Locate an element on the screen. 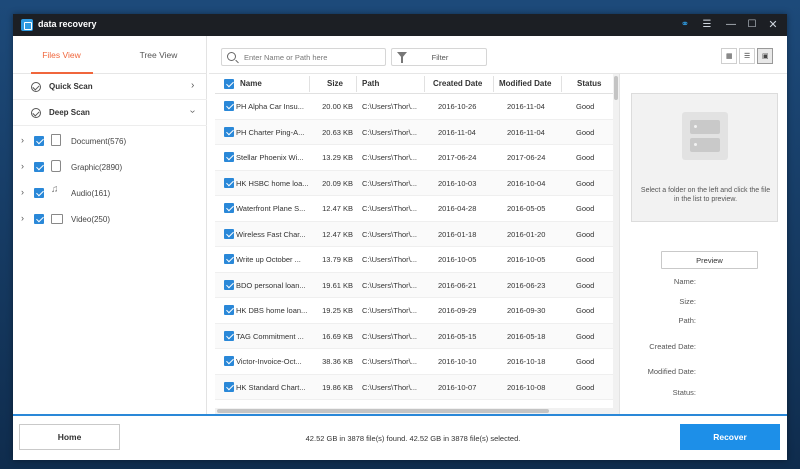 Image resolution: width=800 pixels, height=469 pixels. toolbar: Filter ▦ ☰ ▣ is located at coordinates (498, 55).